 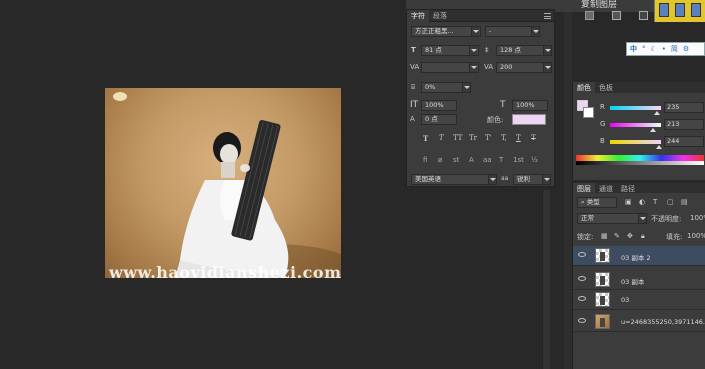 I want to click on titling-alt-button: T, so click(x=501, y=160).